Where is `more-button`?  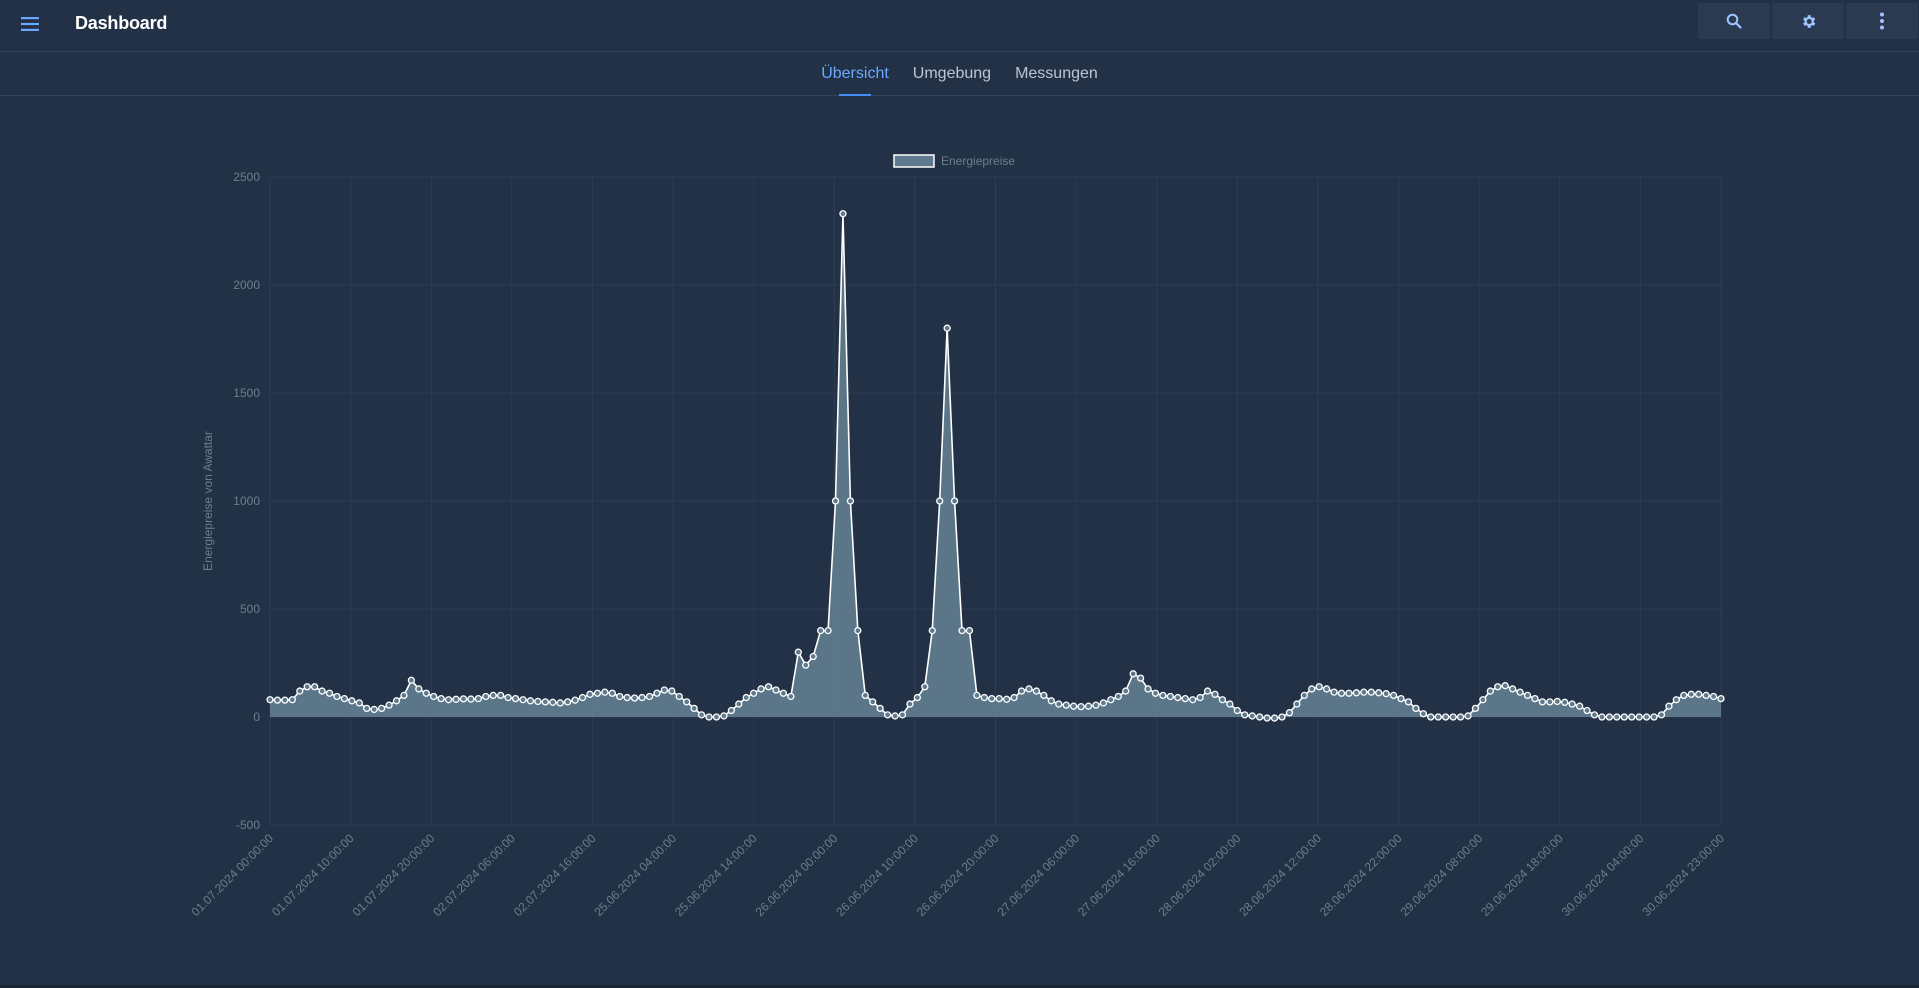 more-button is located at coordinates (1882, 21).